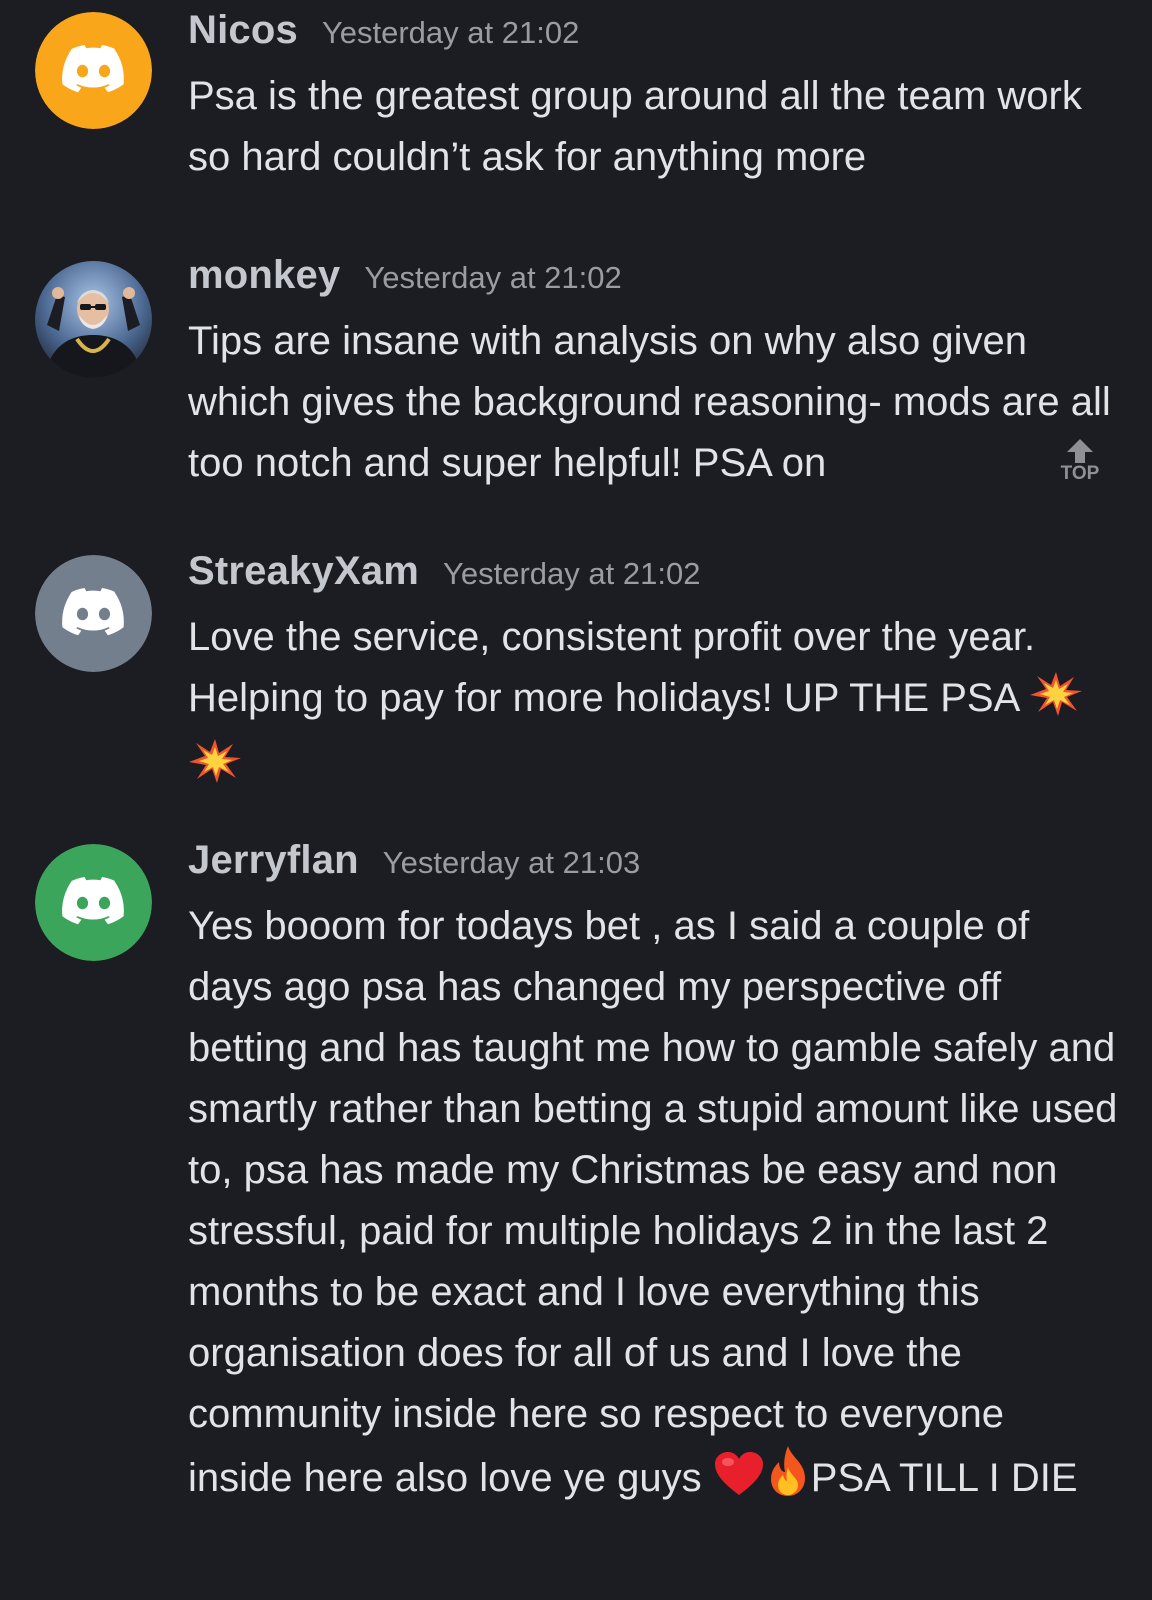 The image size is (1152, 1600). Describe the element at coordinates (511, 862) in the screenshot. I see `timestamp: Yesterday at 21:03` at that location.